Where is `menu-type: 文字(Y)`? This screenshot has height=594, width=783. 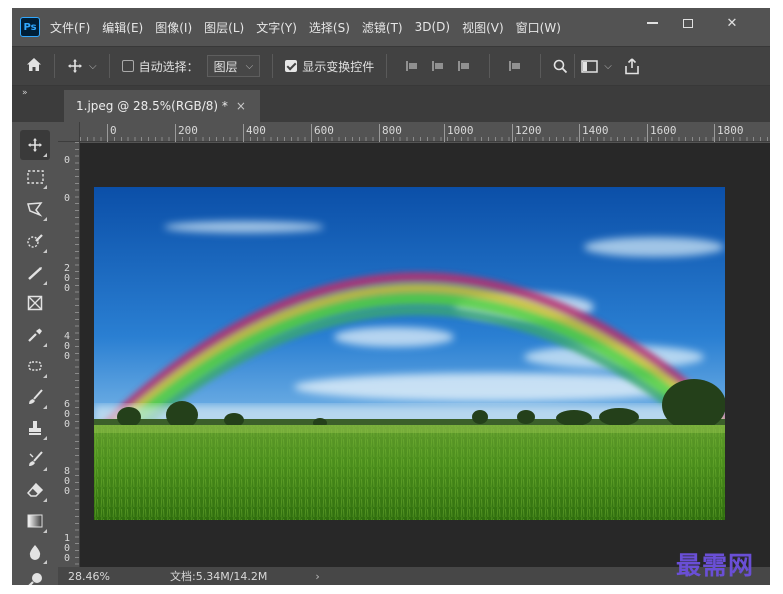
menu-type: 文字(Y) is located at coordinates (276, 27).